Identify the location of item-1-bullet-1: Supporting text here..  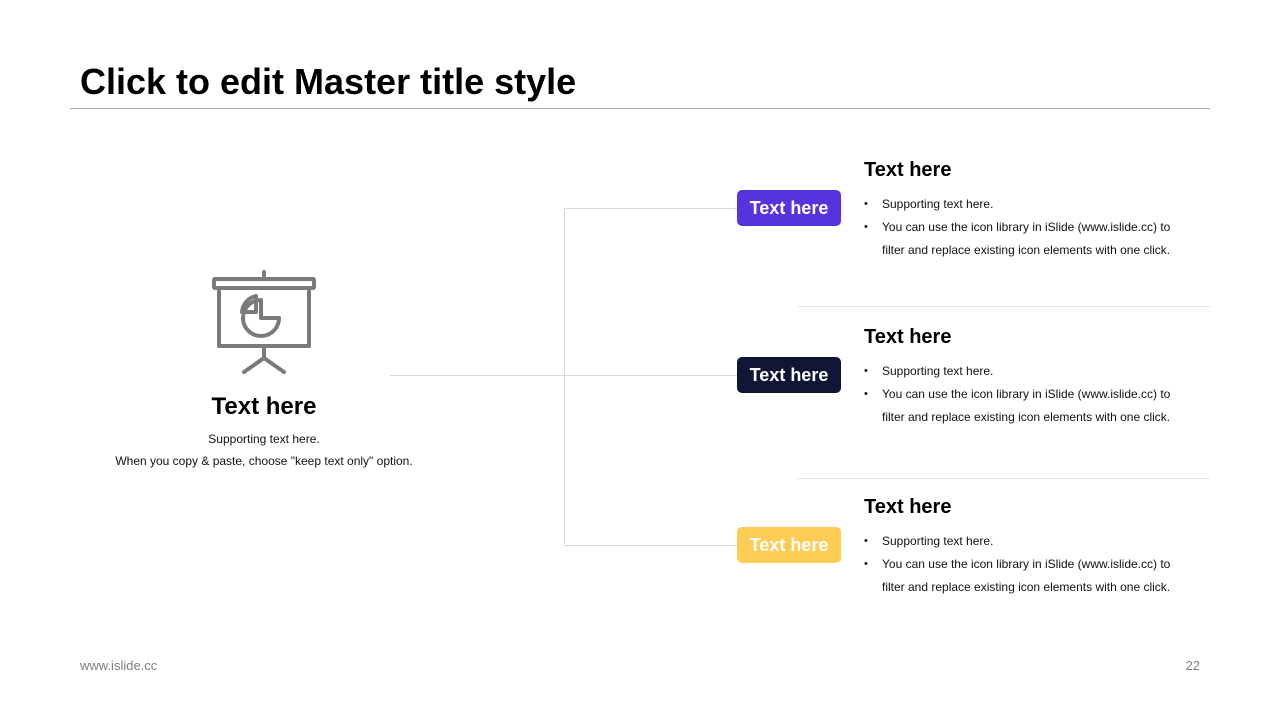
(1029, 204).